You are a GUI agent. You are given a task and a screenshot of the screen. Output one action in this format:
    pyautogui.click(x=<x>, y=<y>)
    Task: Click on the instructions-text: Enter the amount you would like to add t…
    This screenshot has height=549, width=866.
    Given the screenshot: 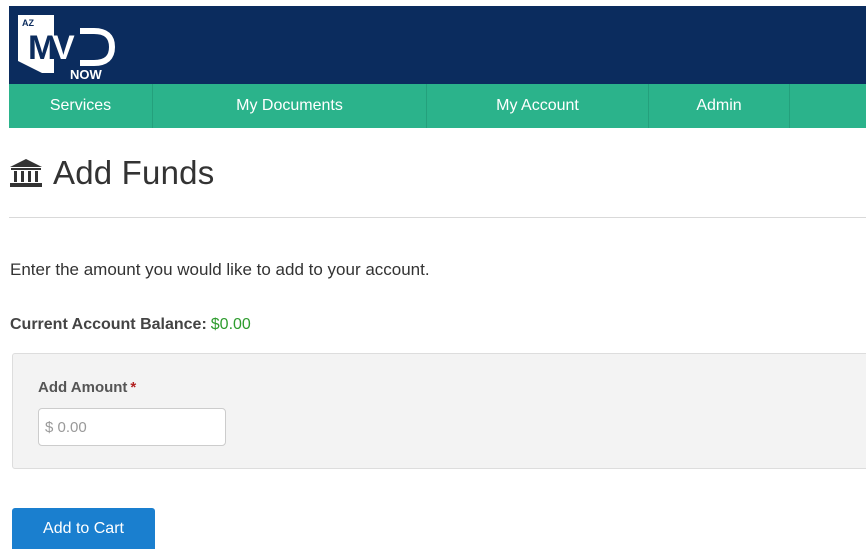 What is the action you would take?
    pyautogui.click(x=220, y=269)
    